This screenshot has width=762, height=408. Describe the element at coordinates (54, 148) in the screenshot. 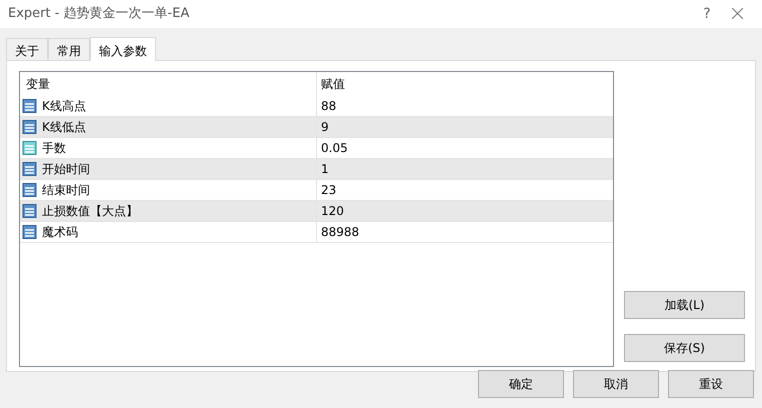

I see `parameter-name: 手数` at that location.